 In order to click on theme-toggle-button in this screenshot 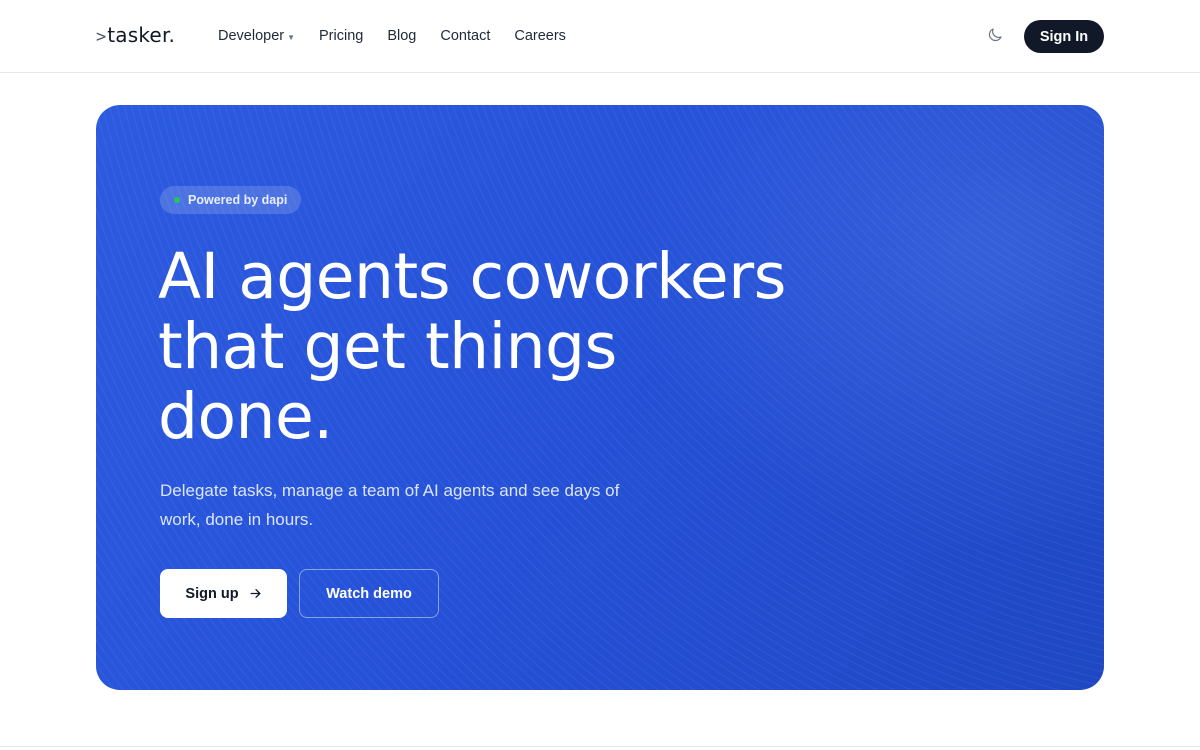, I will do `click(995, 35)`.